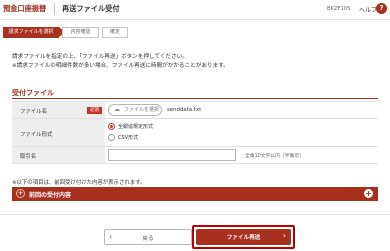 The width and height of the screenshot is (390, 251). I want to click on step-finalize: 確定, so click(115, 32).